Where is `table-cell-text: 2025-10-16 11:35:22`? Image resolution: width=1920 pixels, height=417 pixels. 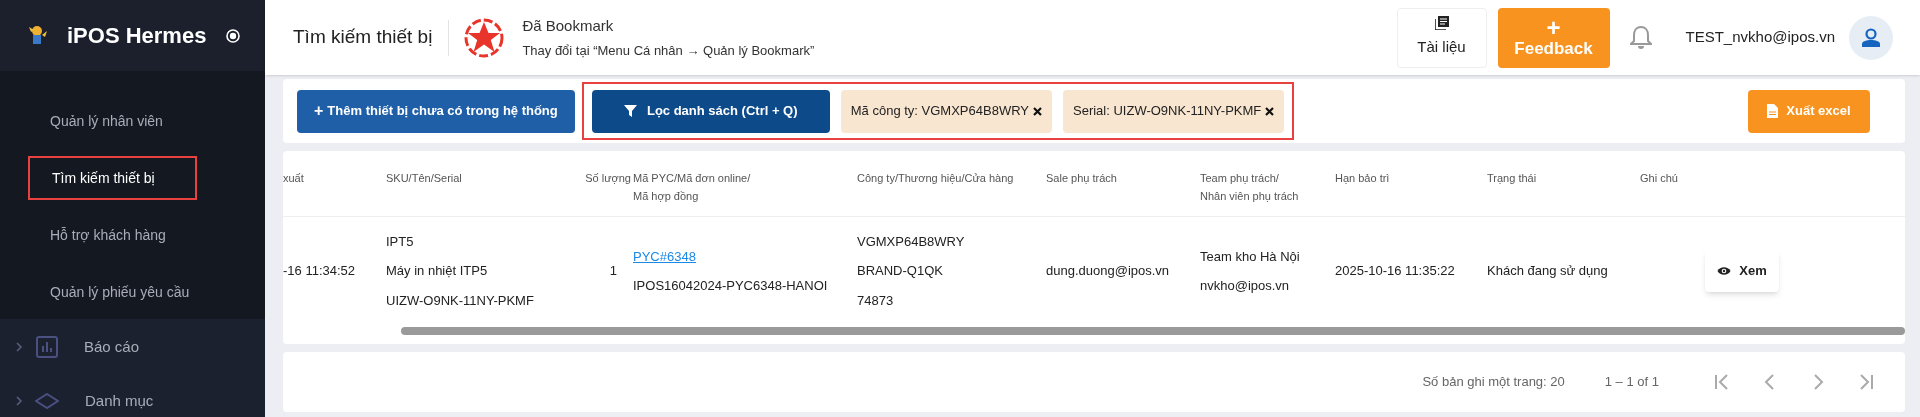 table-cell-text: 2025-10-16 11:35:22 is located at coordinates (1395, 271).